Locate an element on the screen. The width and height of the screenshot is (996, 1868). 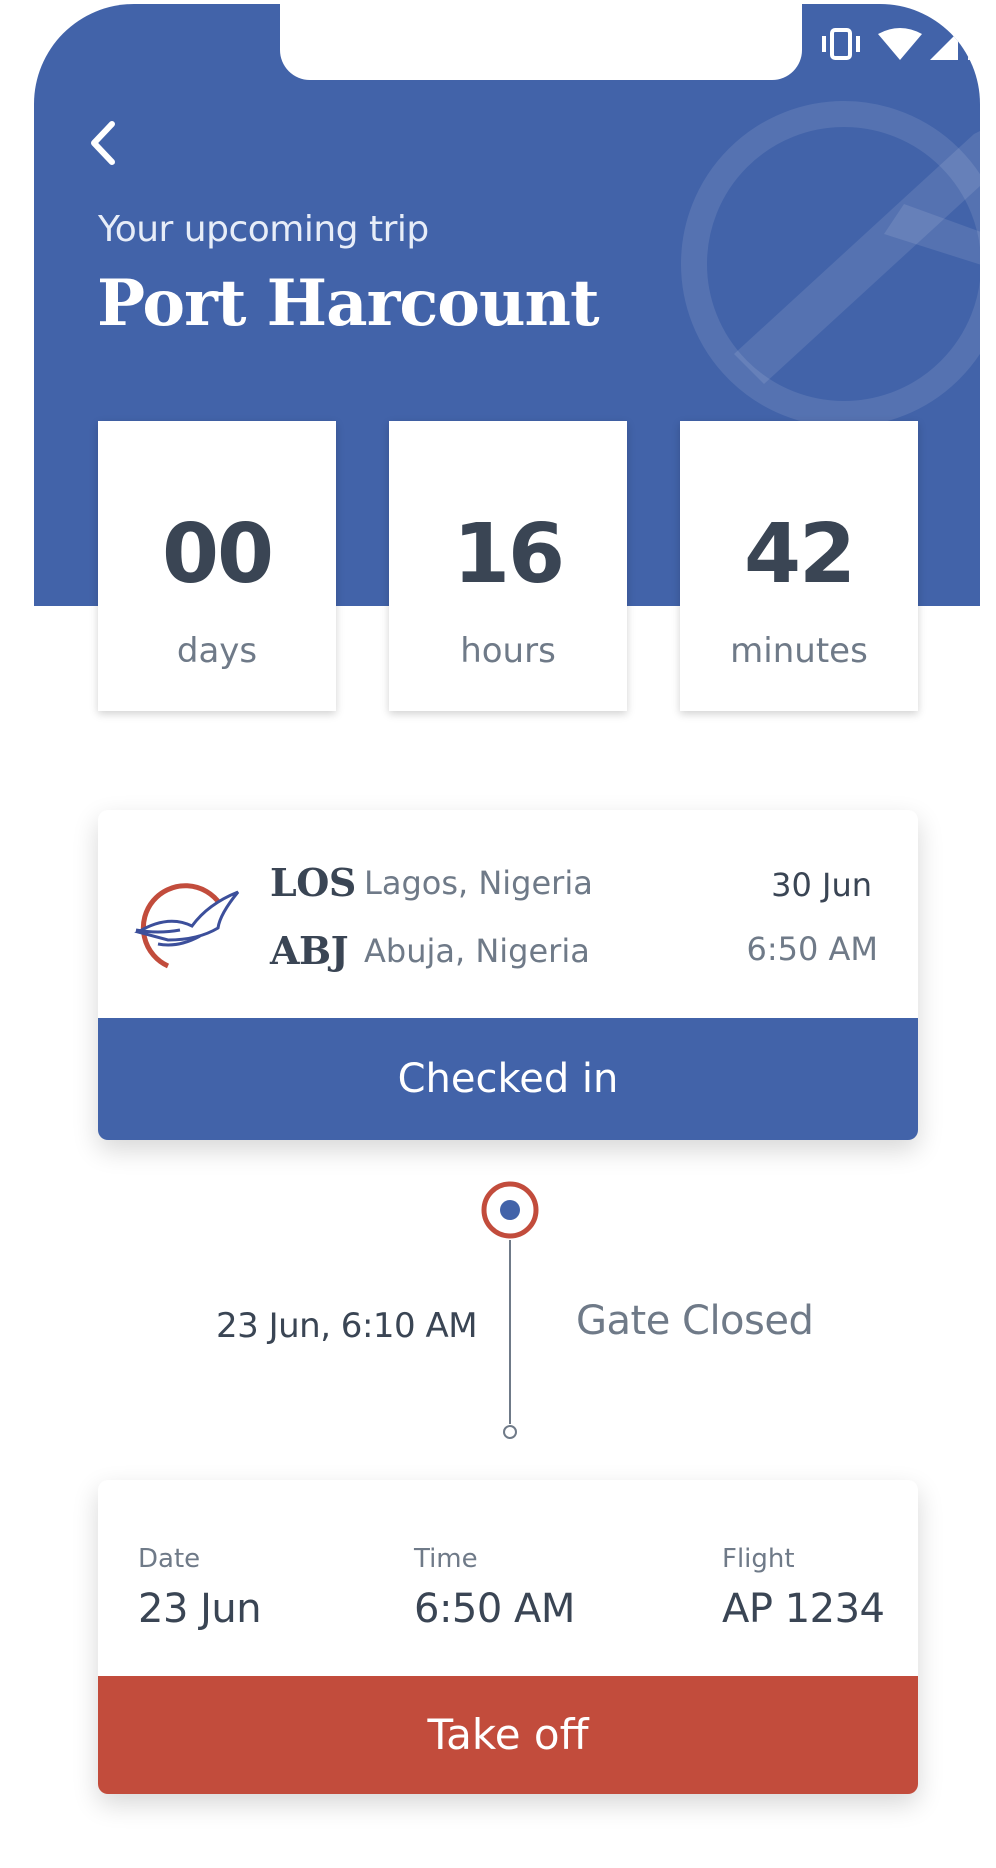
timeline-connector is located at coordinates (510, 1332).